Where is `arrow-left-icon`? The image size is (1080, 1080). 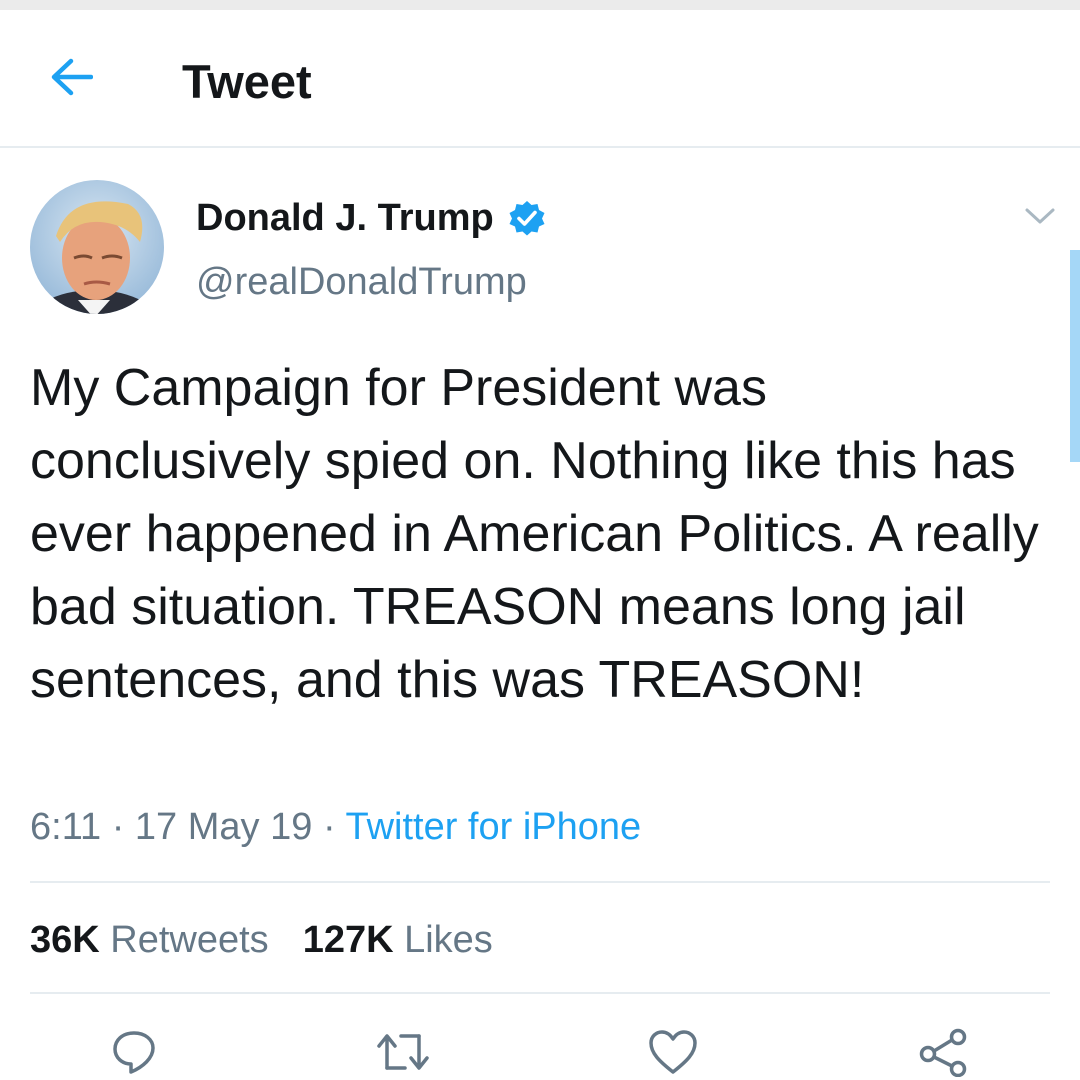 arrow-left-icon is located at coordinates (72, 77).